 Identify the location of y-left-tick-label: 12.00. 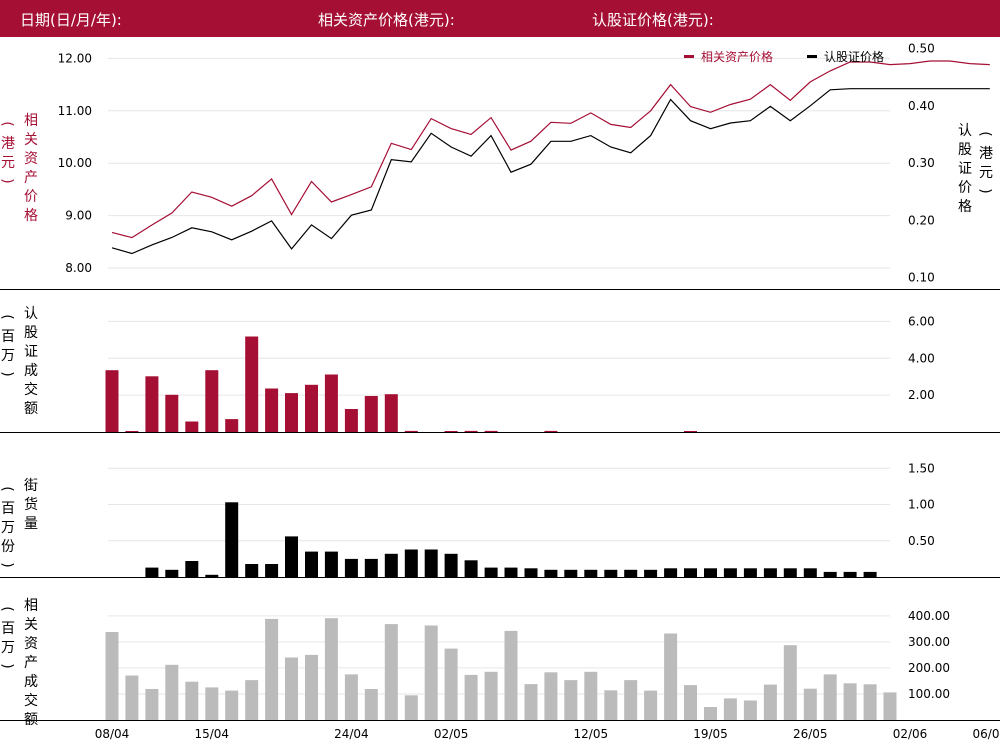
(75, 58).